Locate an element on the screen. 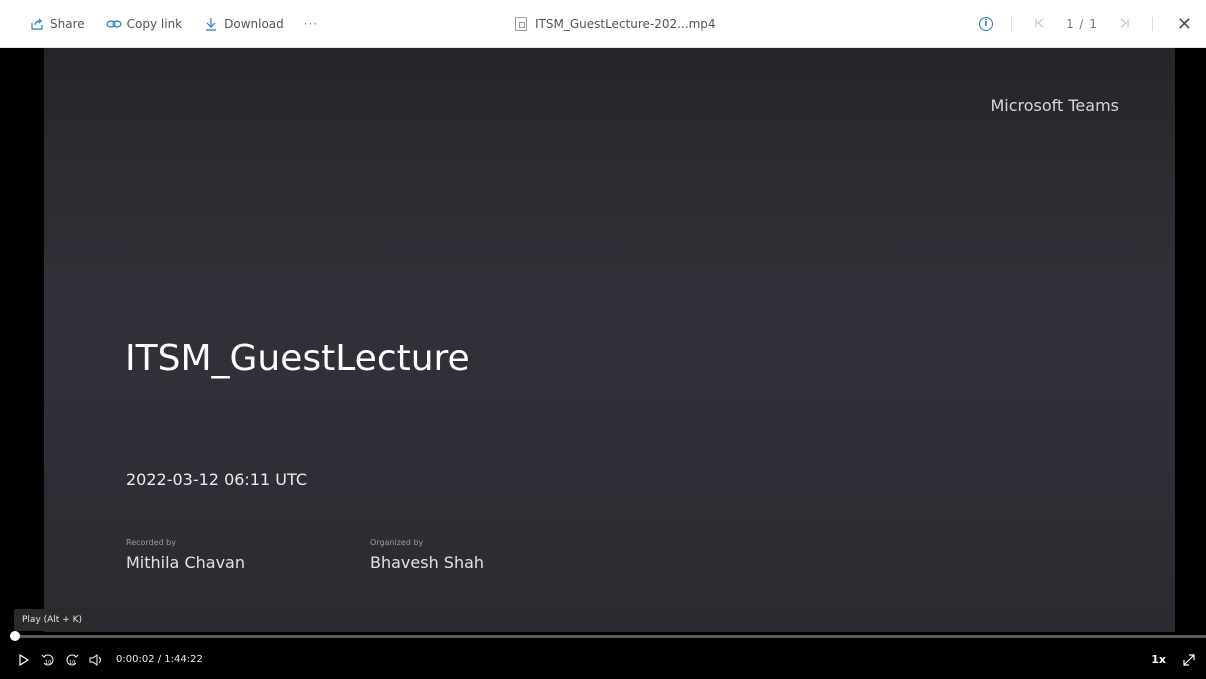 The height and width of the screenshot is (679, 1206). recorded-by: Recorded by Mithila Chavan is located at coordinates (185, 555).